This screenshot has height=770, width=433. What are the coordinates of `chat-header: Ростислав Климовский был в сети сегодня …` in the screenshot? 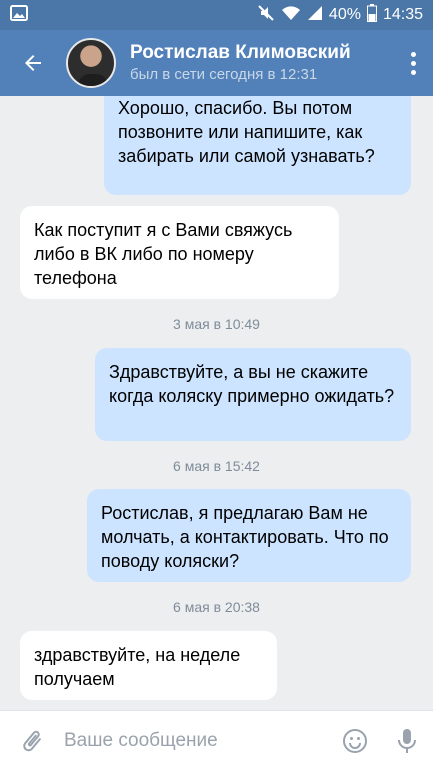 It's located at (216, 63).